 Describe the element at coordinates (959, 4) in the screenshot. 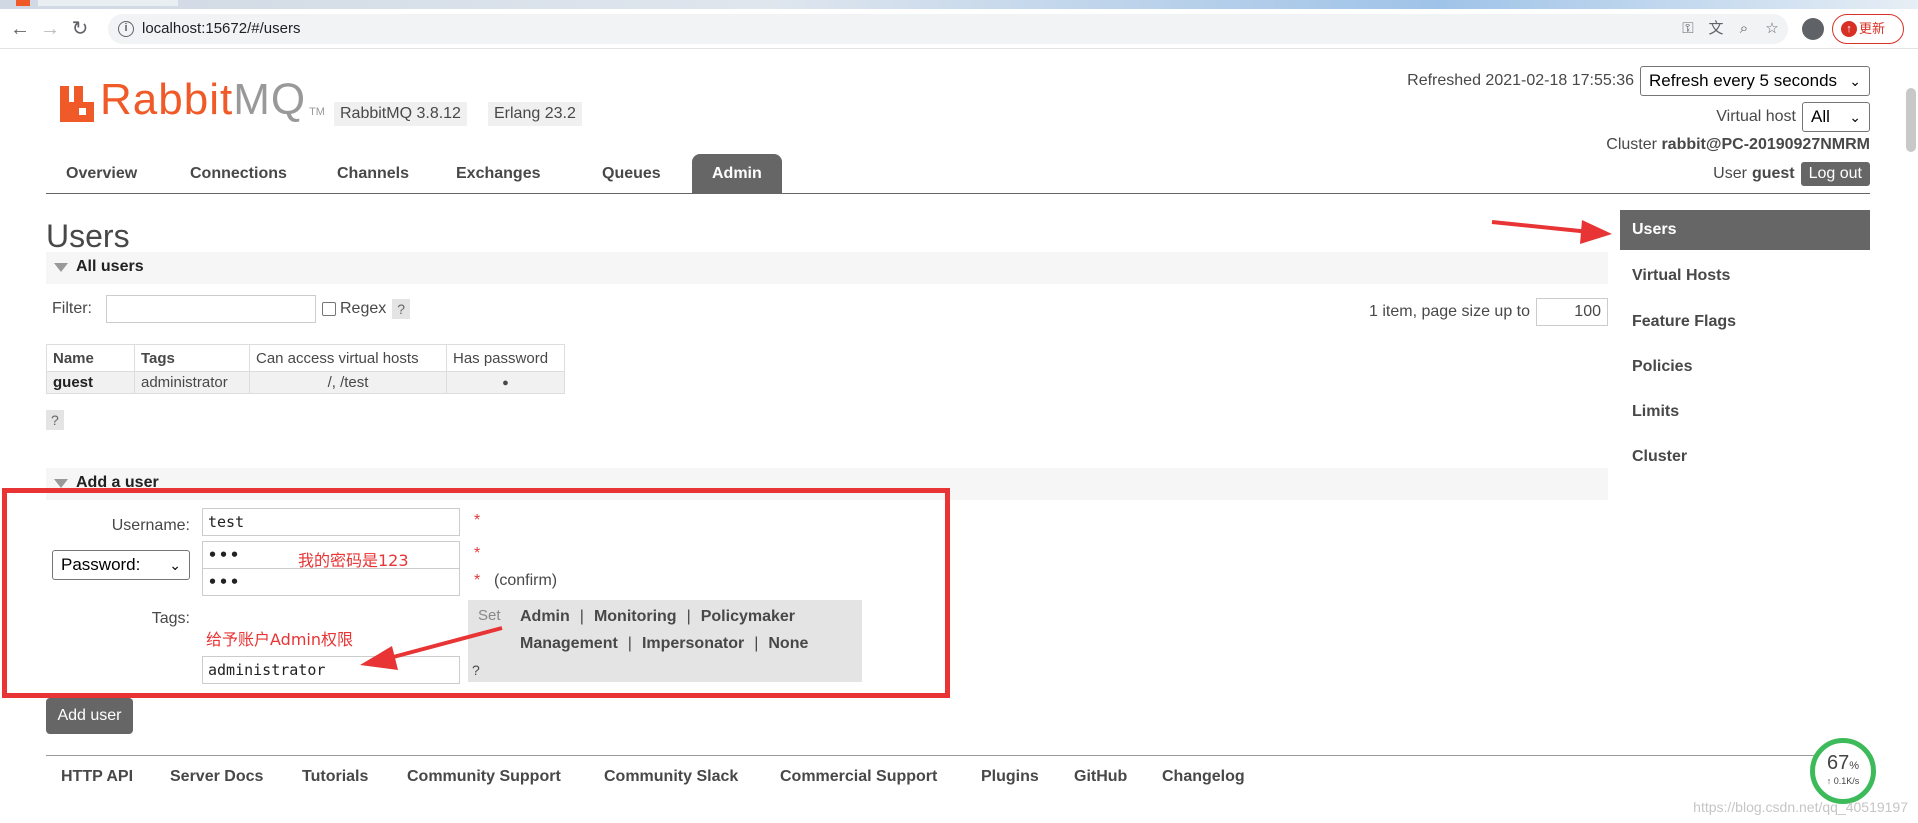

I see `browser-tab-strip` at that location.